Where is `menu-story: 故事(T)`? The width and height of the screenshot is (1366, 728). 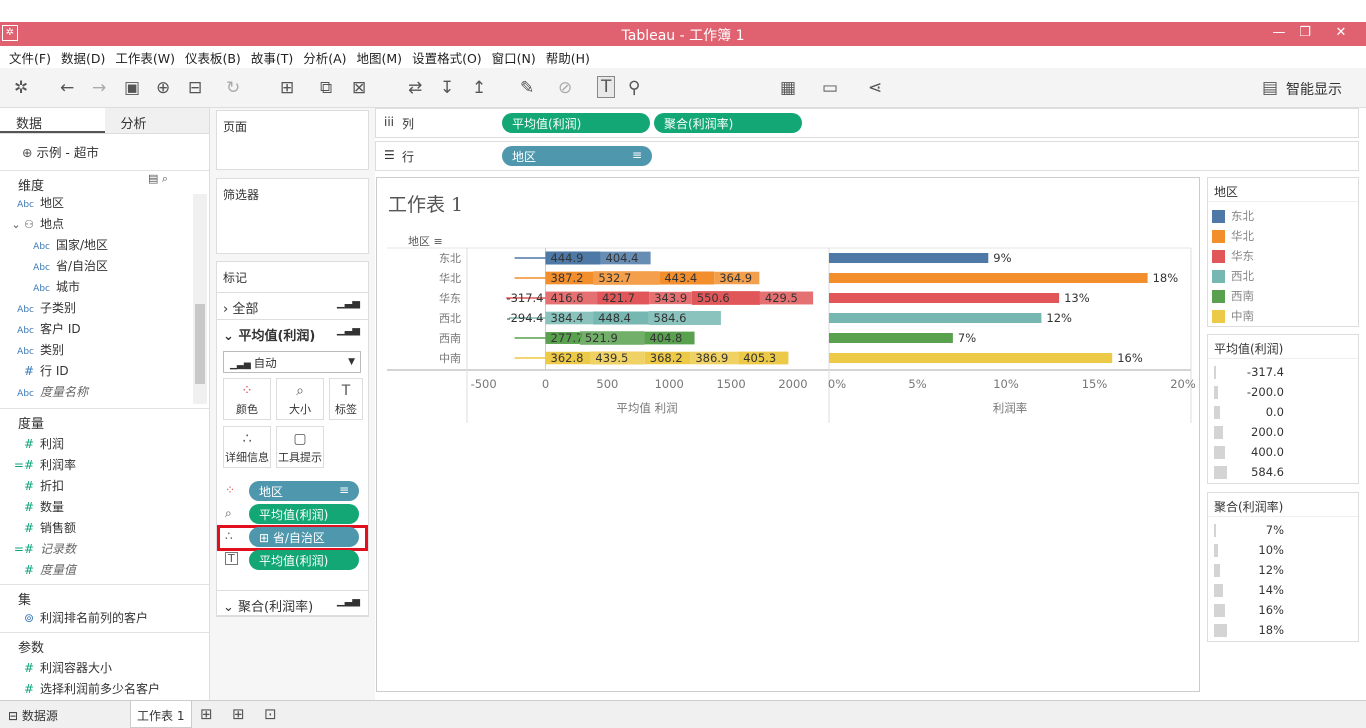 menu-story: 故事(T) is located at coordinates (272, 57).